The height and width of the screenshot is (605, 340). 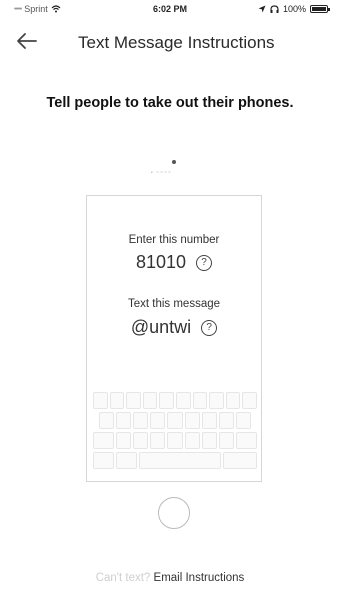 I want to click on phone-home-button, so click(x=174, y=513).